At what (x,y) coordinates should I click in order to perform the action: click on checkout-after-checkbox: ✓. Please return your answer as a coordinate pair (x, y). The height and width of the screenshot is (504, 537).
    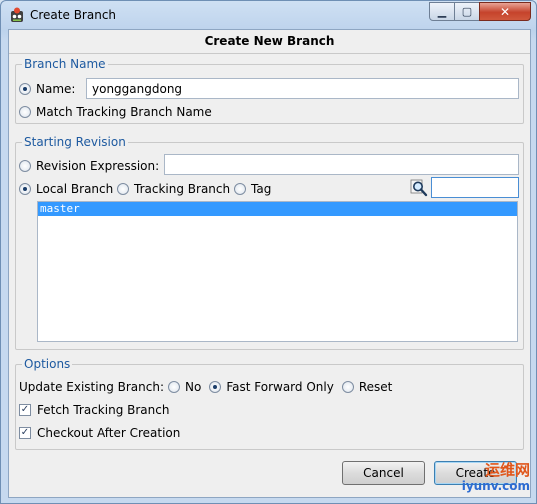
    Looking at the image, I should click on (25, 433).